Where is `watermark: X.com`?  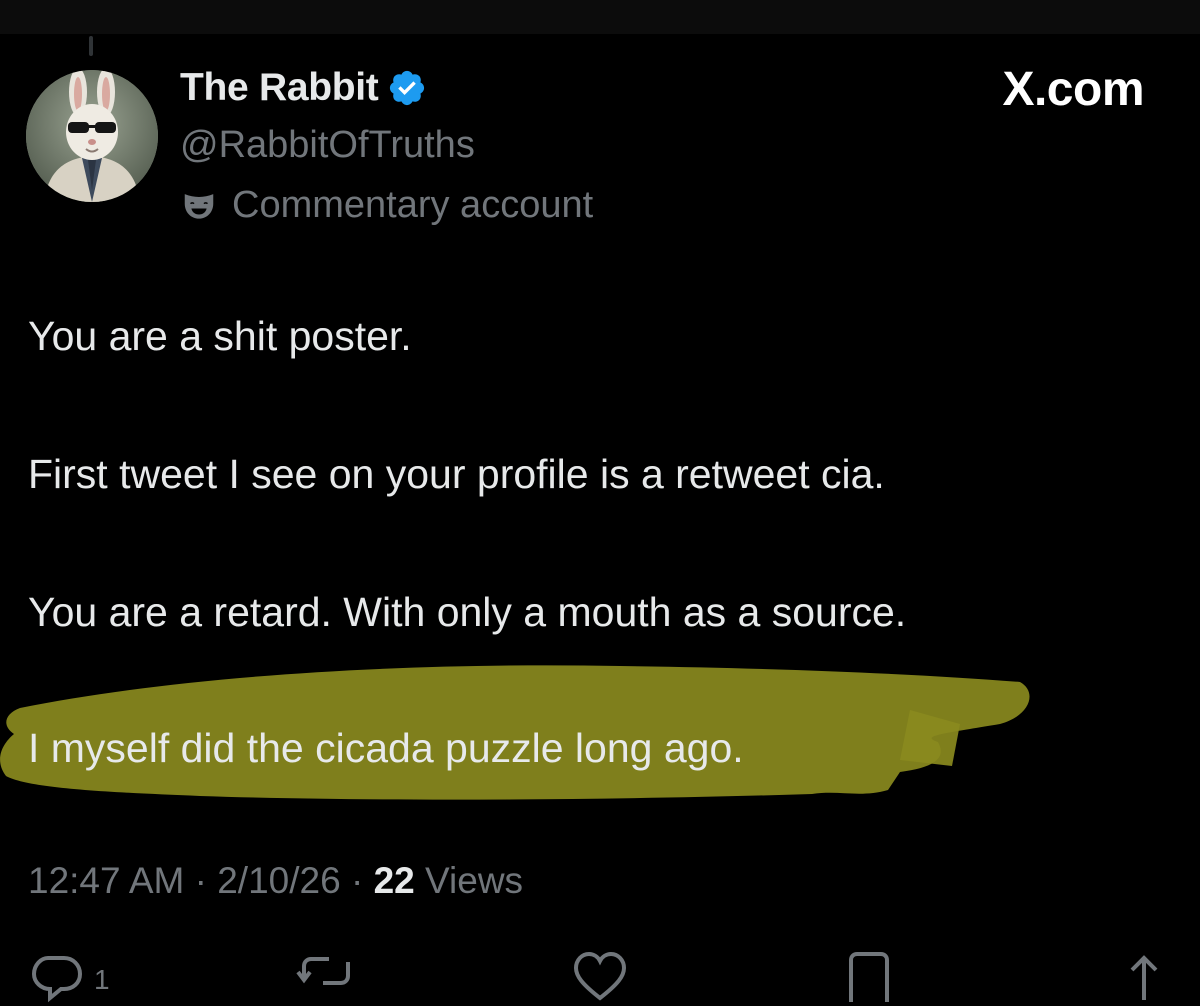
watermark: X.com is located at coordinates (1073, 89).